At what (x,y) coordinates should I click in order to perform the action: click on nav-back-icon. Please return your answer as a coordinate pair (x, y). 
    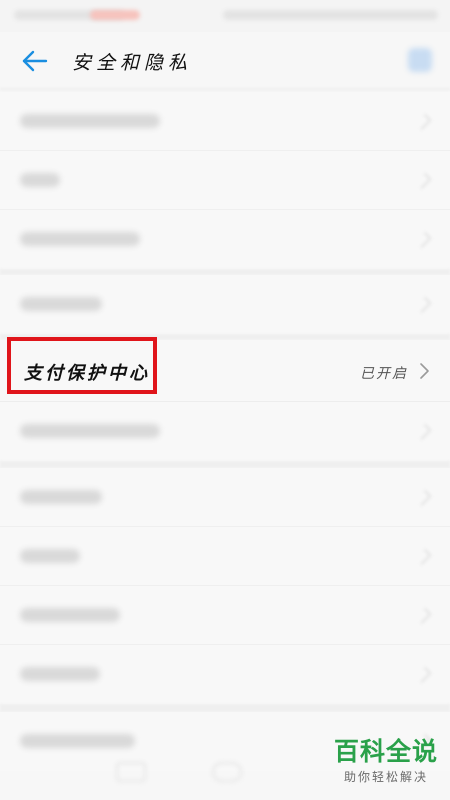
    Looking at the image, I should click on (131, 772).